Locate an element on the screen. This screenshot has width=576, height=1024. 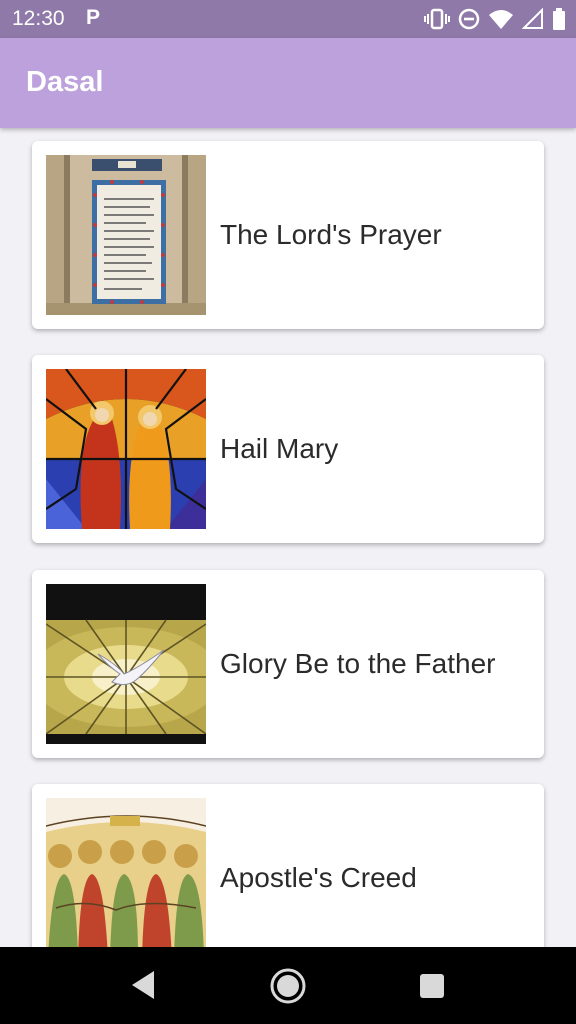
status-icons is located at coordinates (495, 19).